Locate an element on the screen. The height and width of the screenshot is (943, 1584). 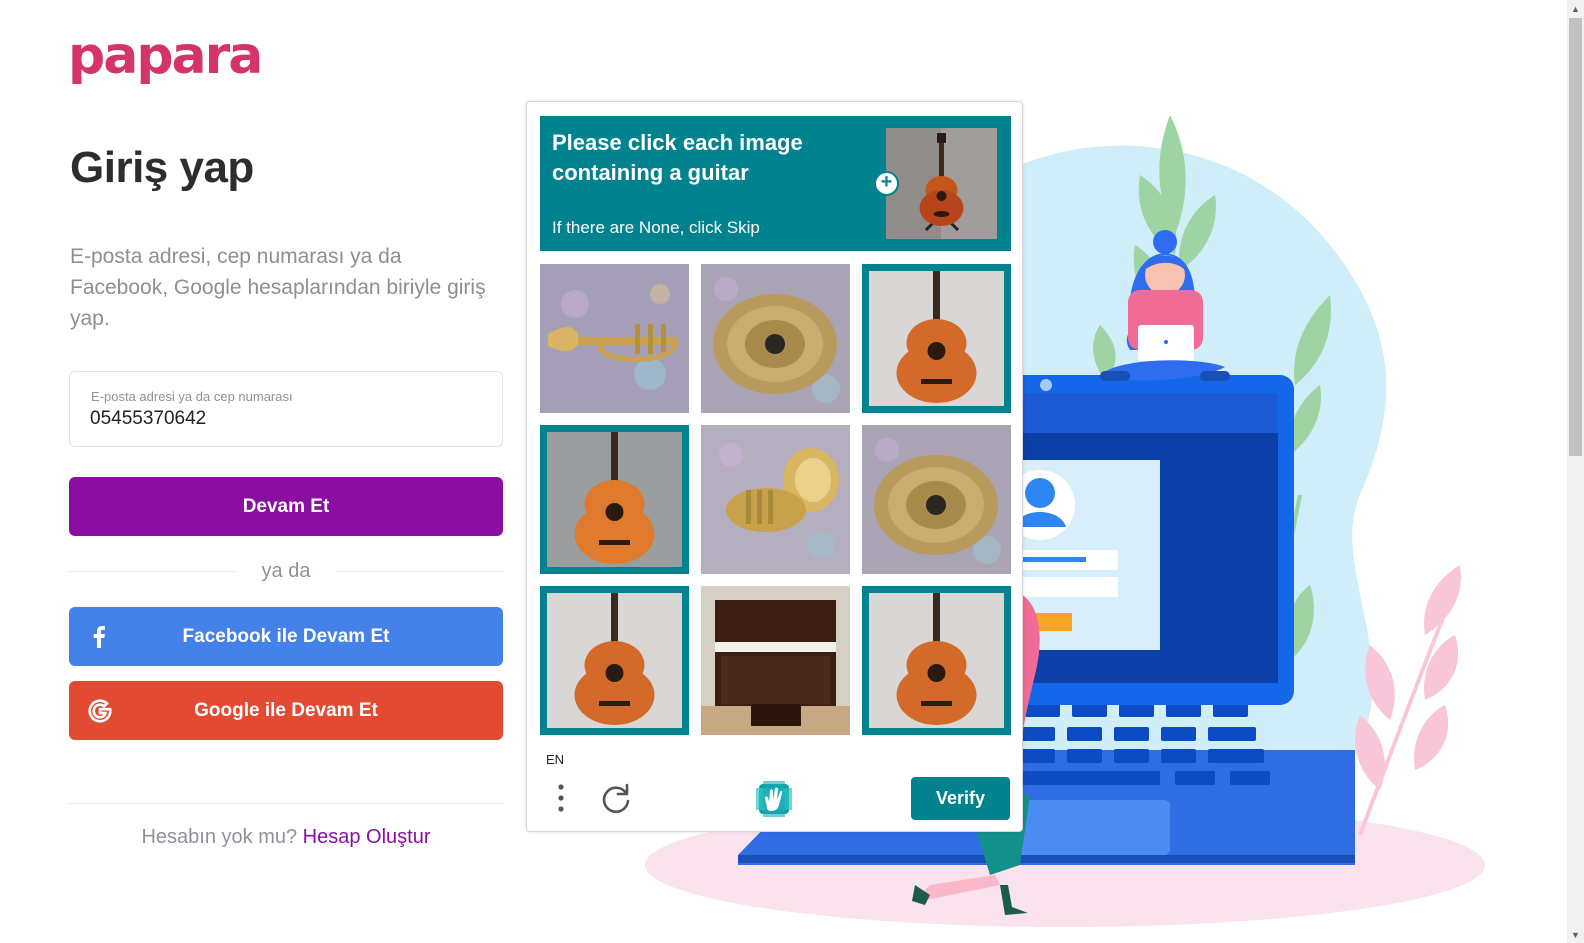
captcha-tile-8-piano is located at coordinates (775, 660).